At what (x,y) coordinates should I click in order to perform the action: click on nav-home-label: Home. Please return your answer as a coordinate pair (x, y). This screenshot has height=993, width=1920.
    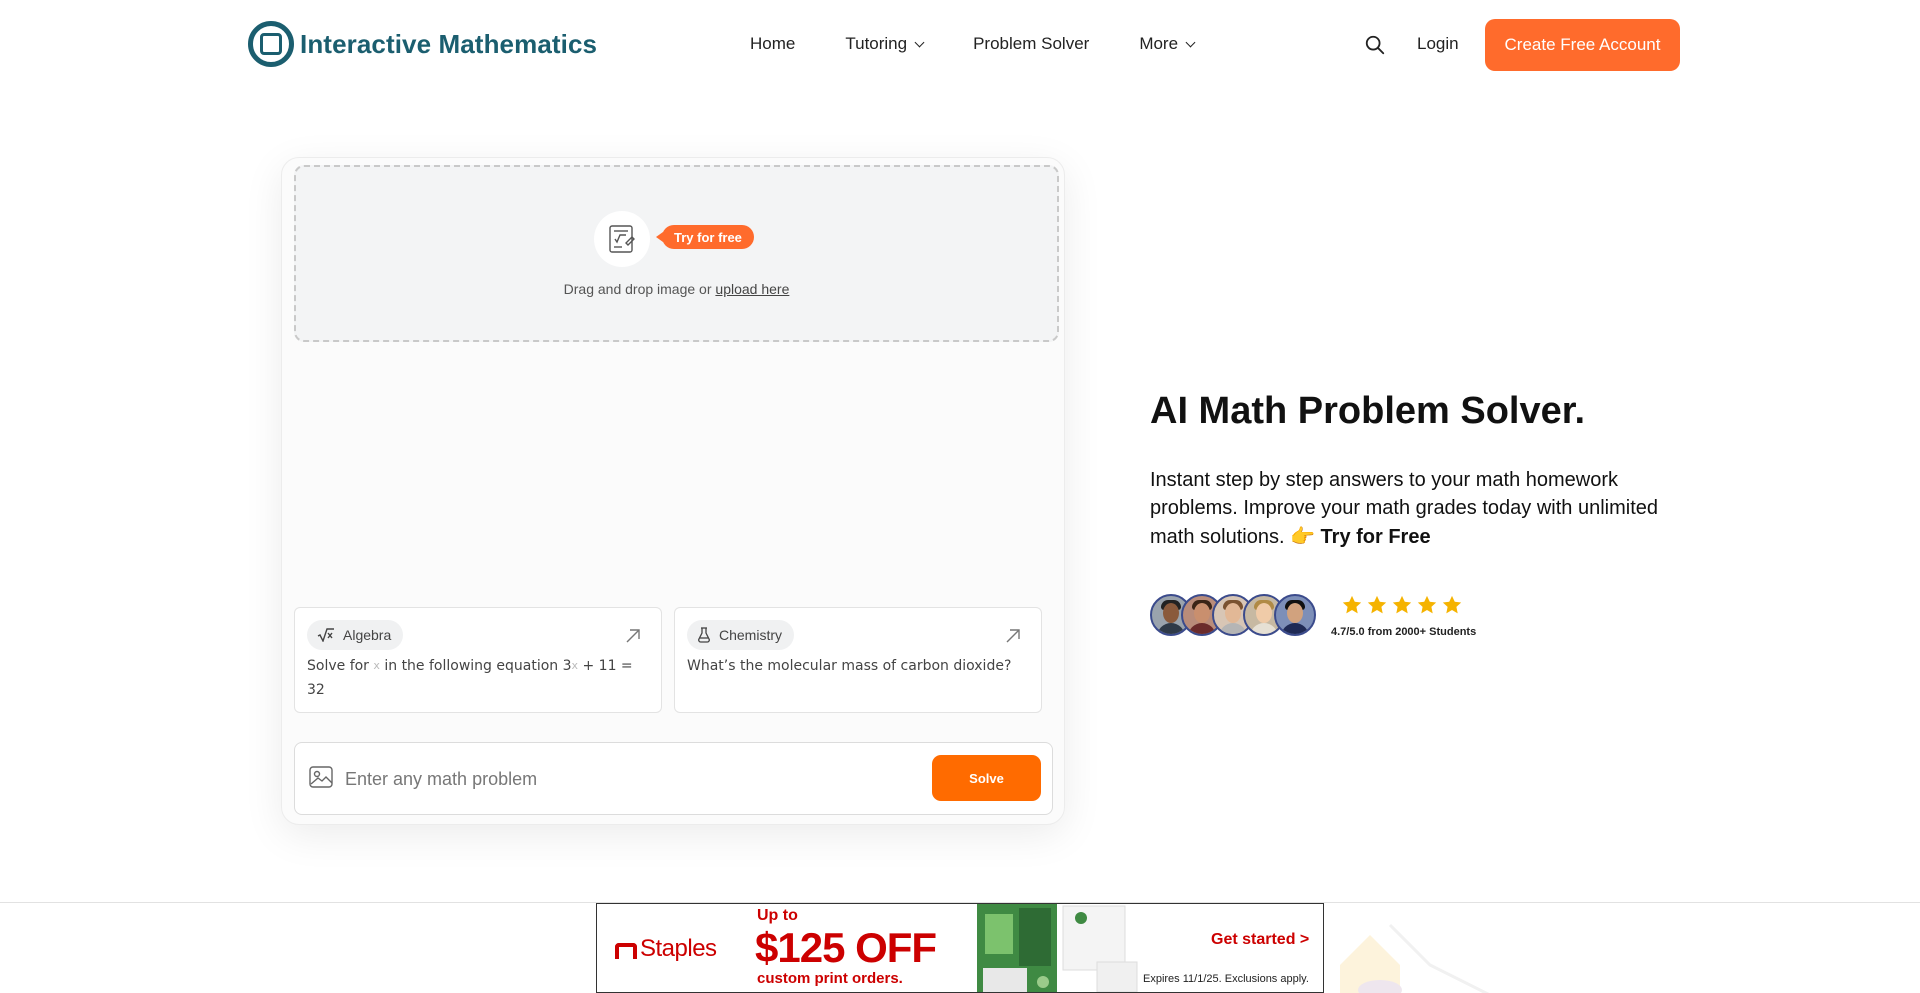
    Looking at the image, I should click on (773, 43).